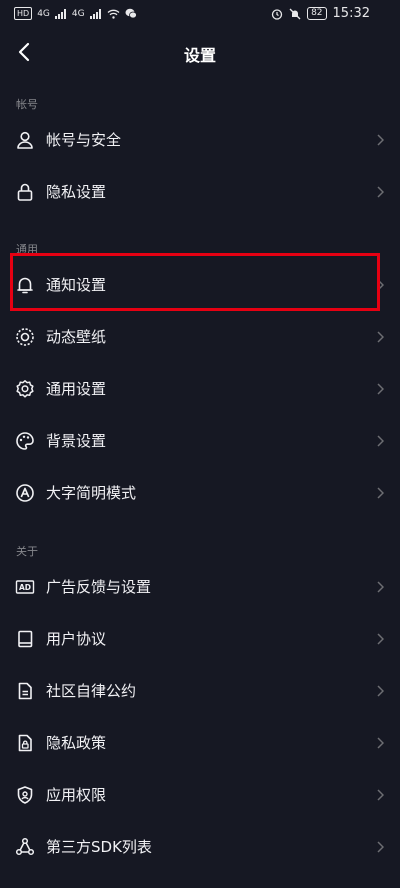  Describe the element at coordinates (76, 337) in the screenshot. I see `row-label: 动态壁纸` at that location.